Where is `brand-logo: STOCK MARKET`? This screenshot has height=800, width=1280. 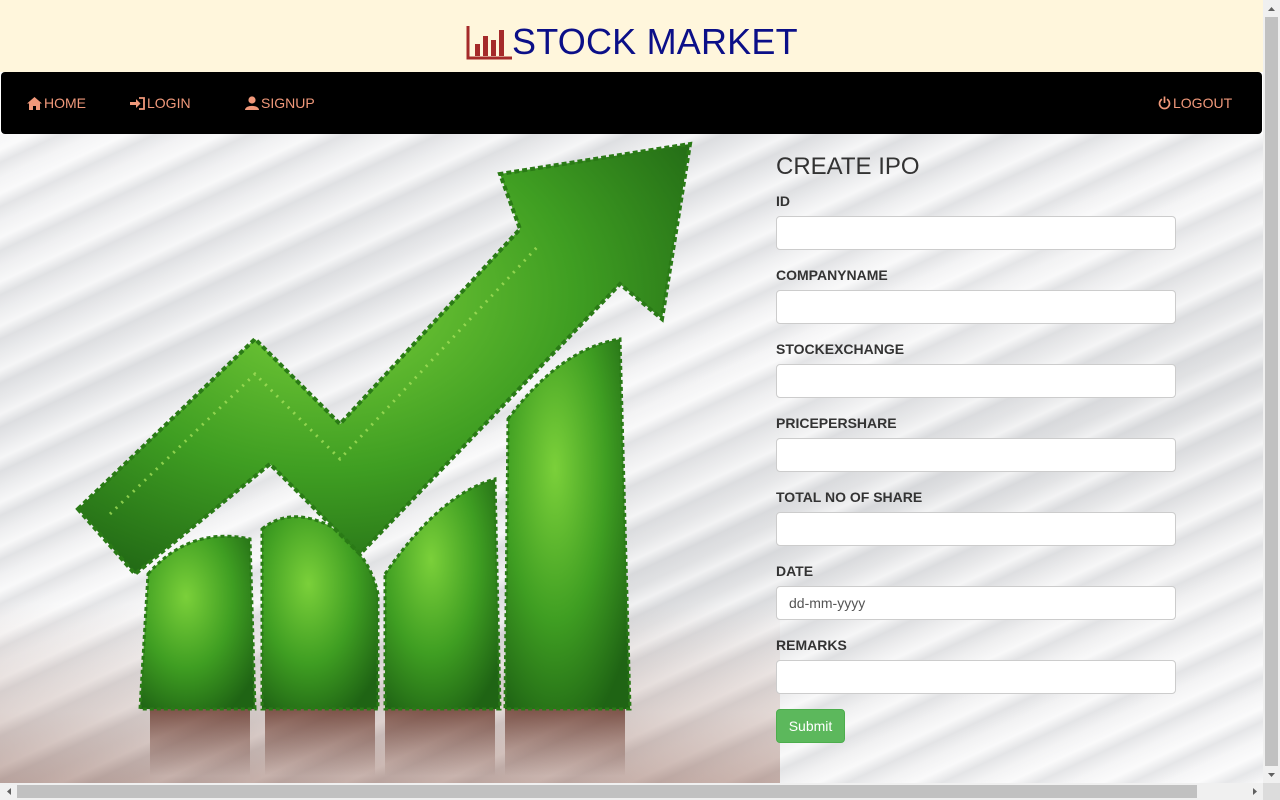
brand-logo: STOCK MARKET is located at coordinates (632, 42).